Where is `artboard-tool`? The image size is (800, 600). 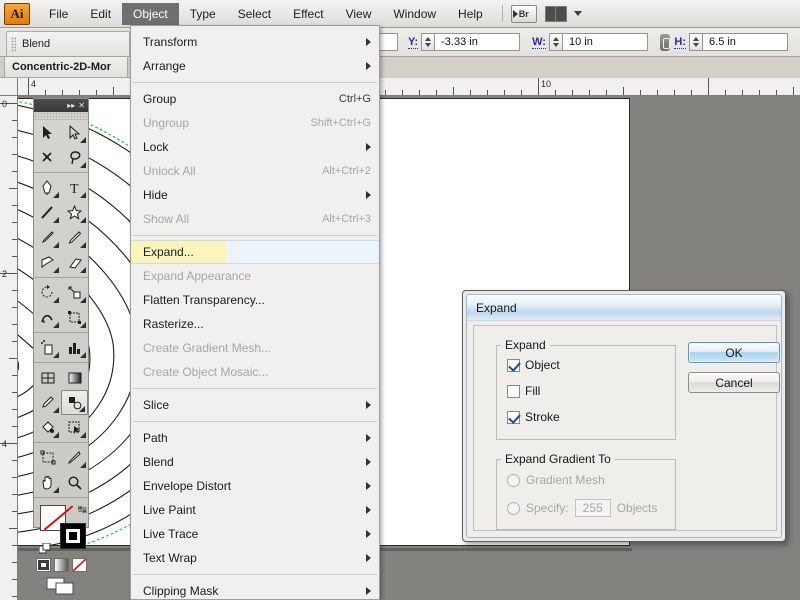
artboard-tool is located at coordinates (47, 457).